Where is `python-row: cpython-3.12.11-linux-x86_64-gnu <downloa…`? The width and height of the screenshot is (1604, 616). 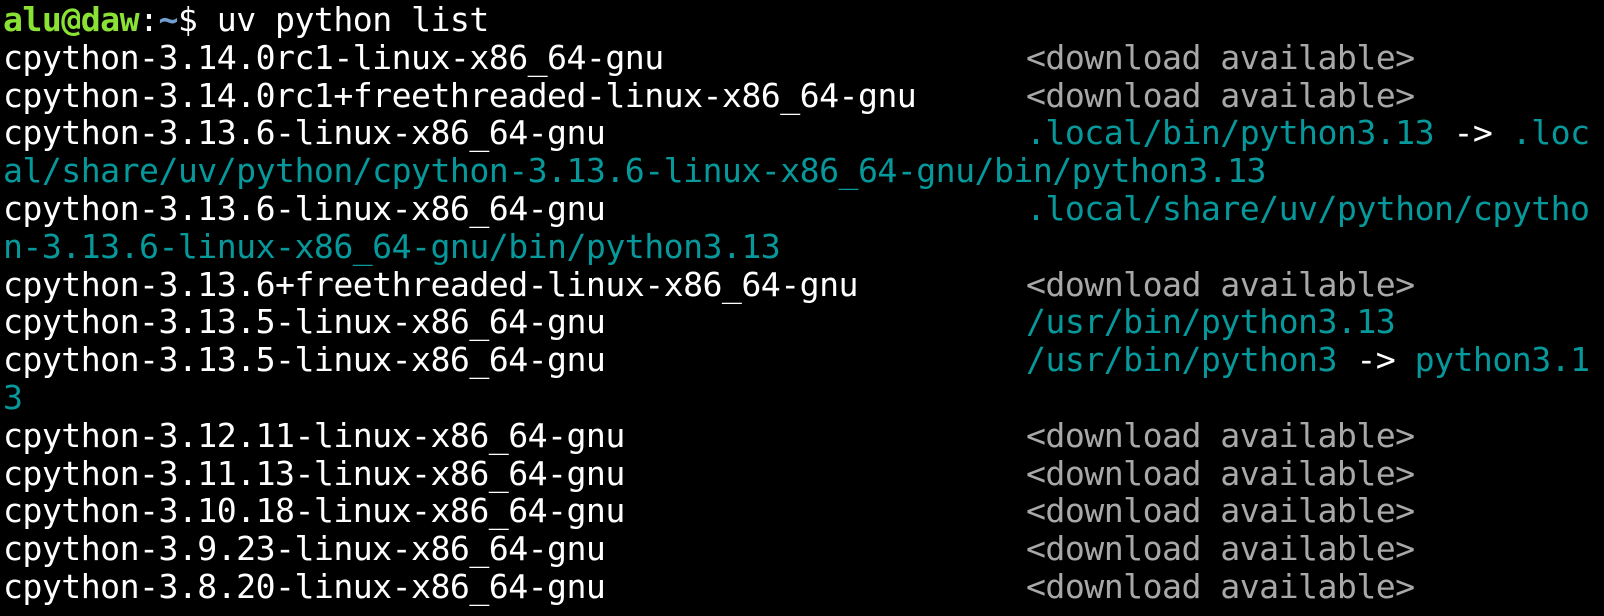 python-row: cpython-3.12.11-linux-x86_64-gnu <downloa… is located at coordinates (803, 435).